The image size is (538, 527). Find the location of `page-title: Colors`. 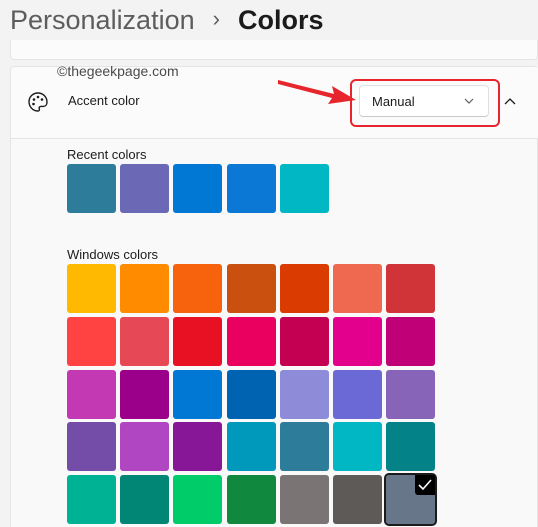

page-title: Colors is located at coordinates (280, 20).